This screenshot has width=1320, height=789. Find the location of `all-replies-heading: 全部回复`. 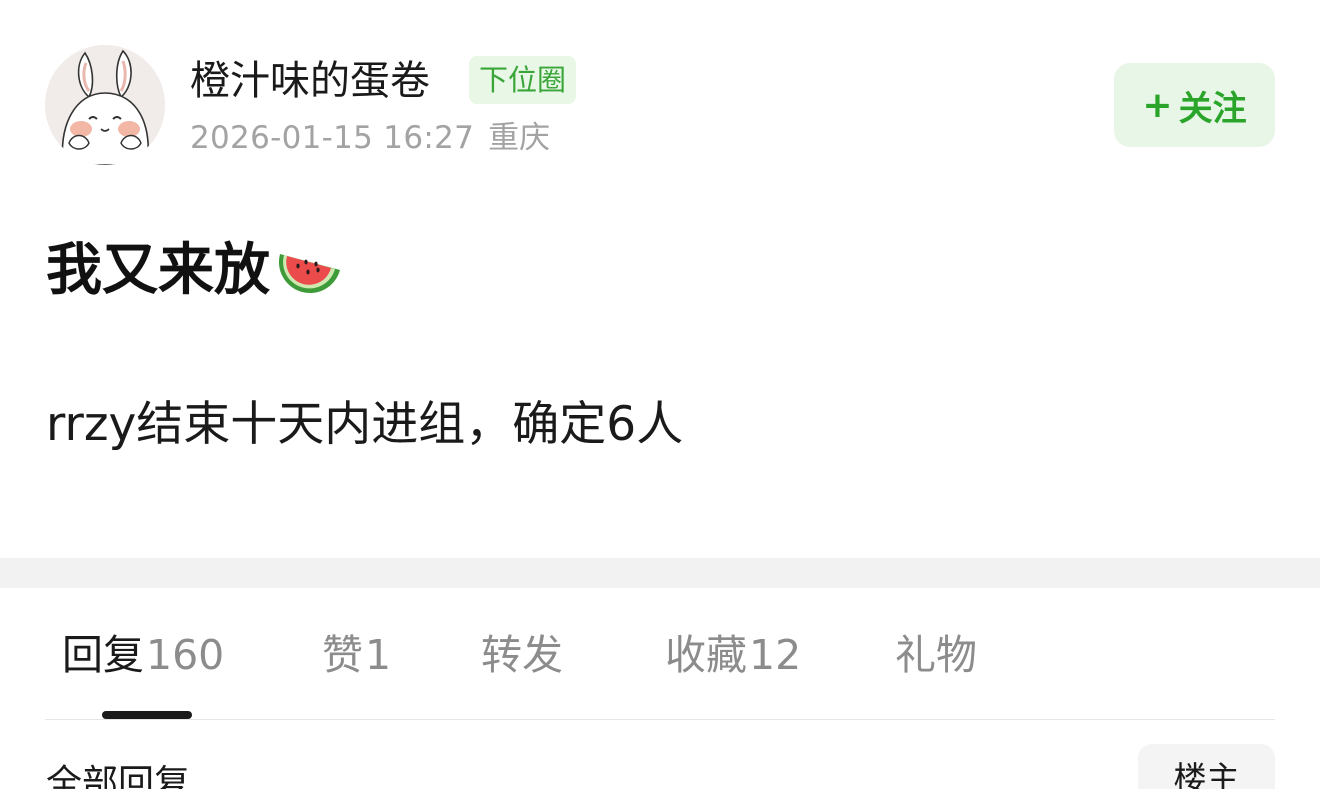

all-replies-heading: 全部回复 is located at coordinates (118, 776).